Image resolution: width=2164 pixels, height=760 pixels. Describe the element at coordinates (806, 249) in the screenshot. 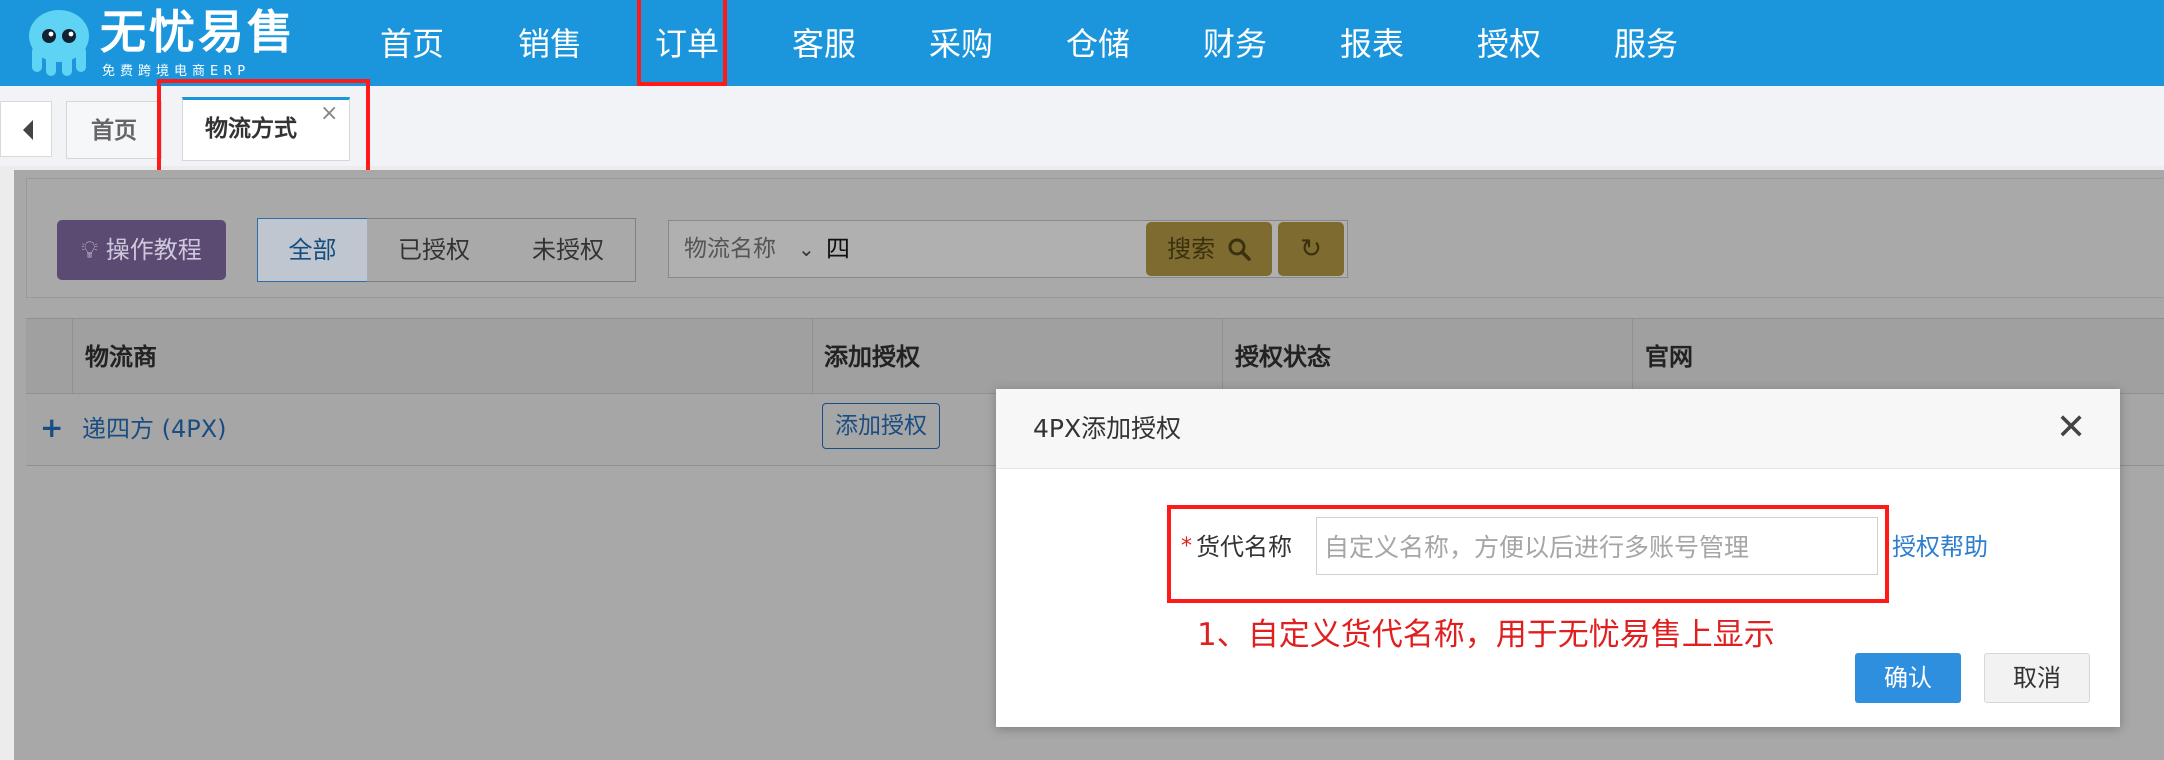

I see `chevron-down-icon: ⌄` at that location.